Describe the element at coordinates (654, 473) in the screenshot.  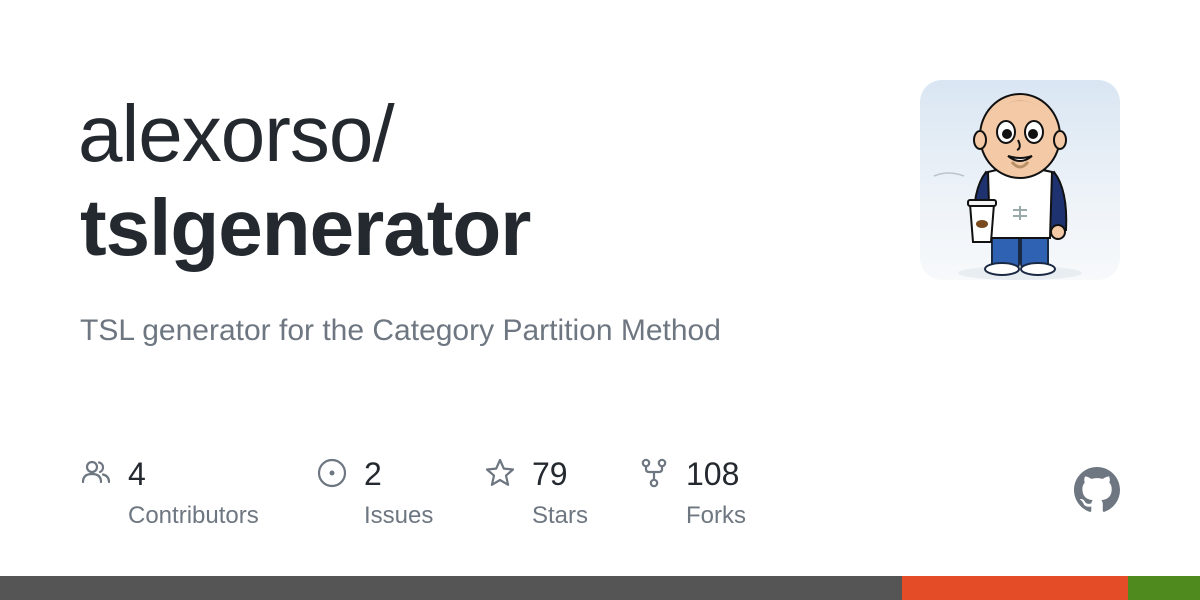
I see `repo-forked-icon` at that location.